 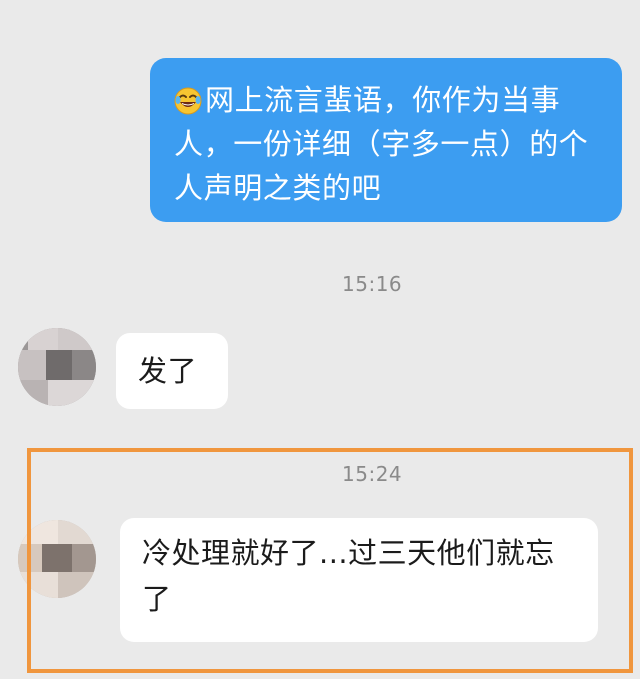 What do you see at coordinates (372, 474) in the screenshot?
I see `message-timestamp: 15:24` at bounding box center [372, 474].